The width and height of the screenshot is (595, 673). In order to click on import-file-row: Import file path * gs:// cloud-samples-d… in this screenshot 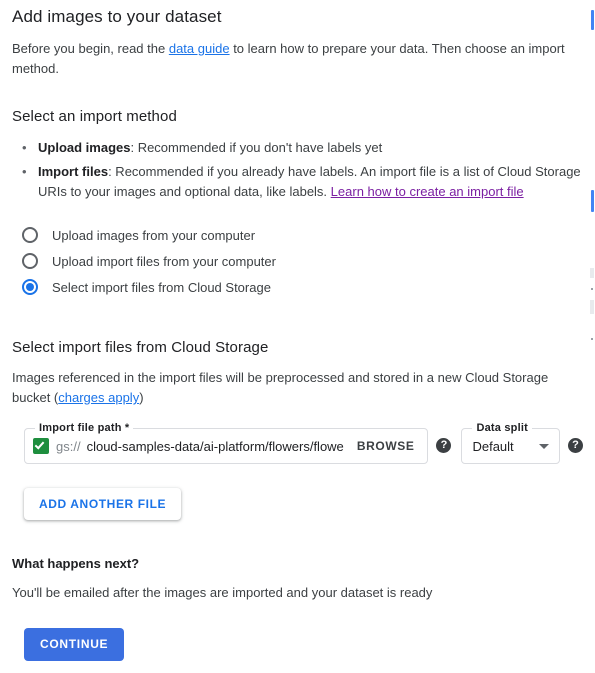, I will do `click(303, 443)`.